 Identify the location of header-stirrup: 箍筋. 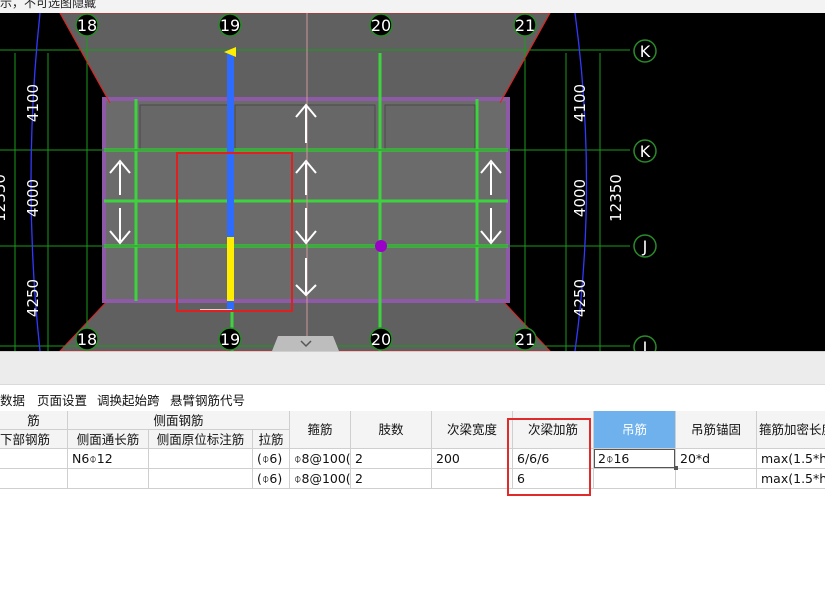
(320, 430).